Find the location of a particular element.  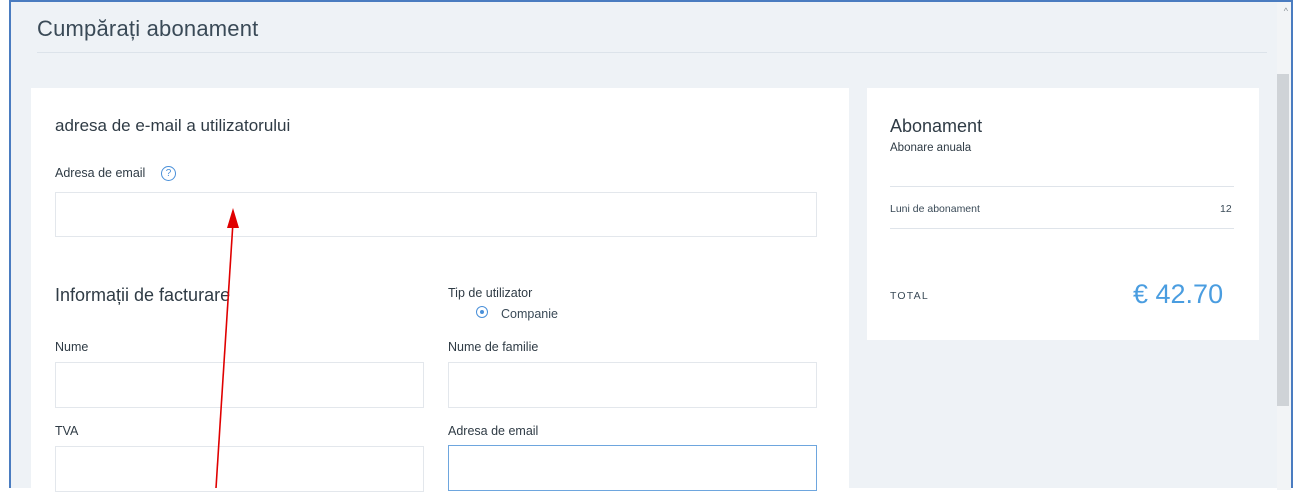

total-label: TOTAL is located at coordinates (909, 296).